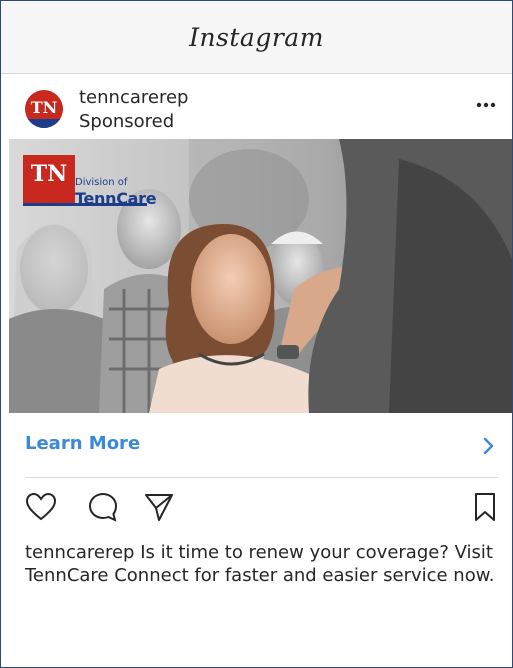  Describe the element at coordinates (159, 507) in the screenshot. I see `share-icon` at that location.